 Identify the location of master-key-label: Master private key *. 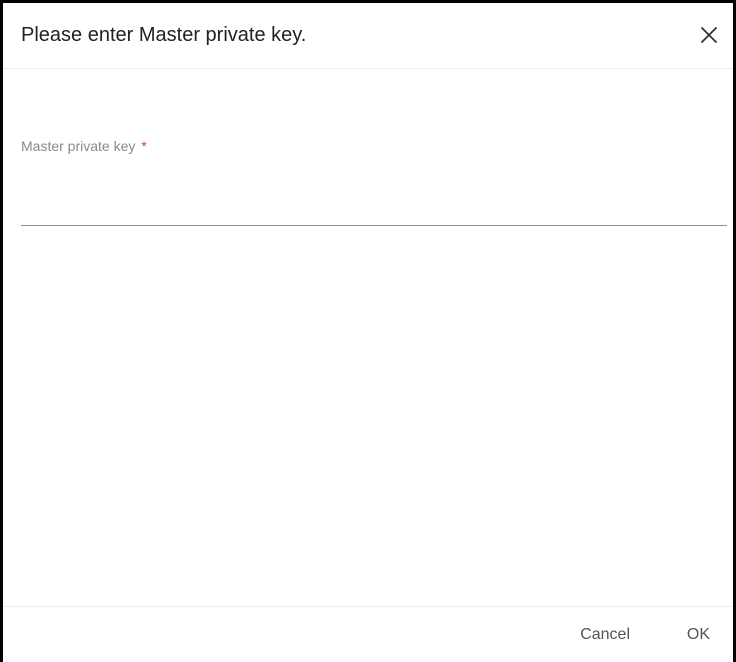
(84, 146).